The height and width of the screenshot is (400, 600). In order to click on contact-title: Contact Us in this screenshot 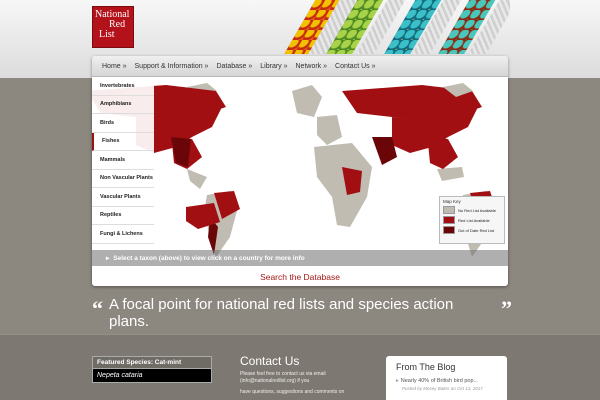, I will do `click(270, 361)`.